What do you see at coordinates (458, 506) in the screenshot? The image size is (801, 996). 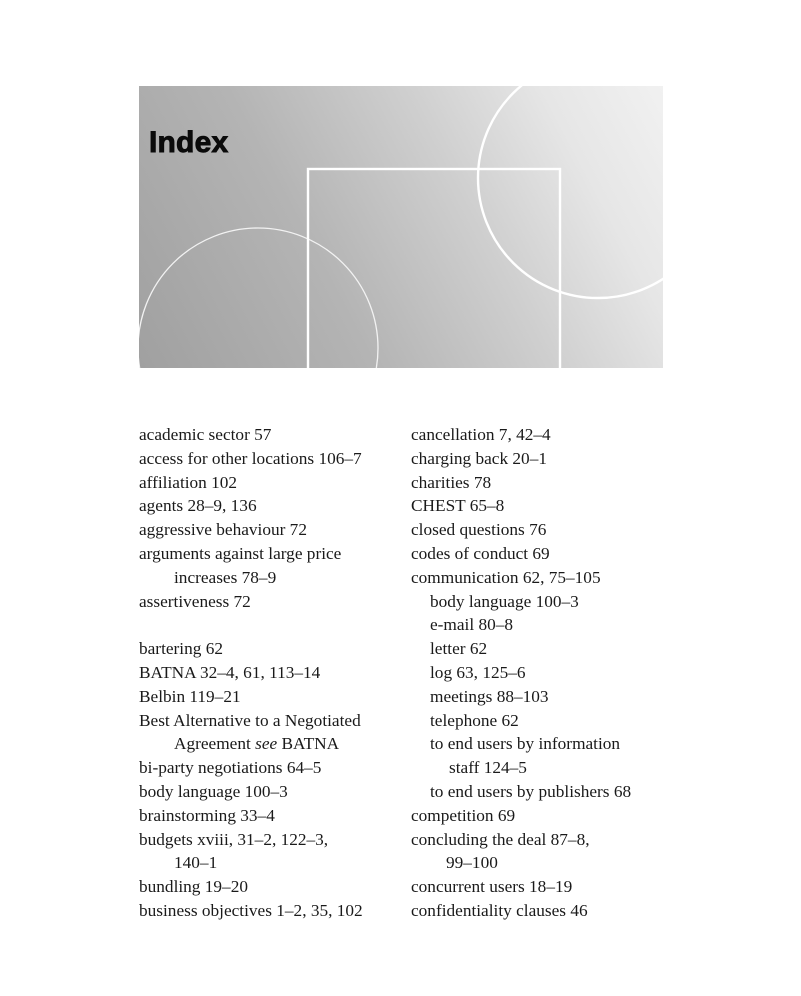 I see `index-entry: CHEST 65–8` at bounding box center [458, 506].